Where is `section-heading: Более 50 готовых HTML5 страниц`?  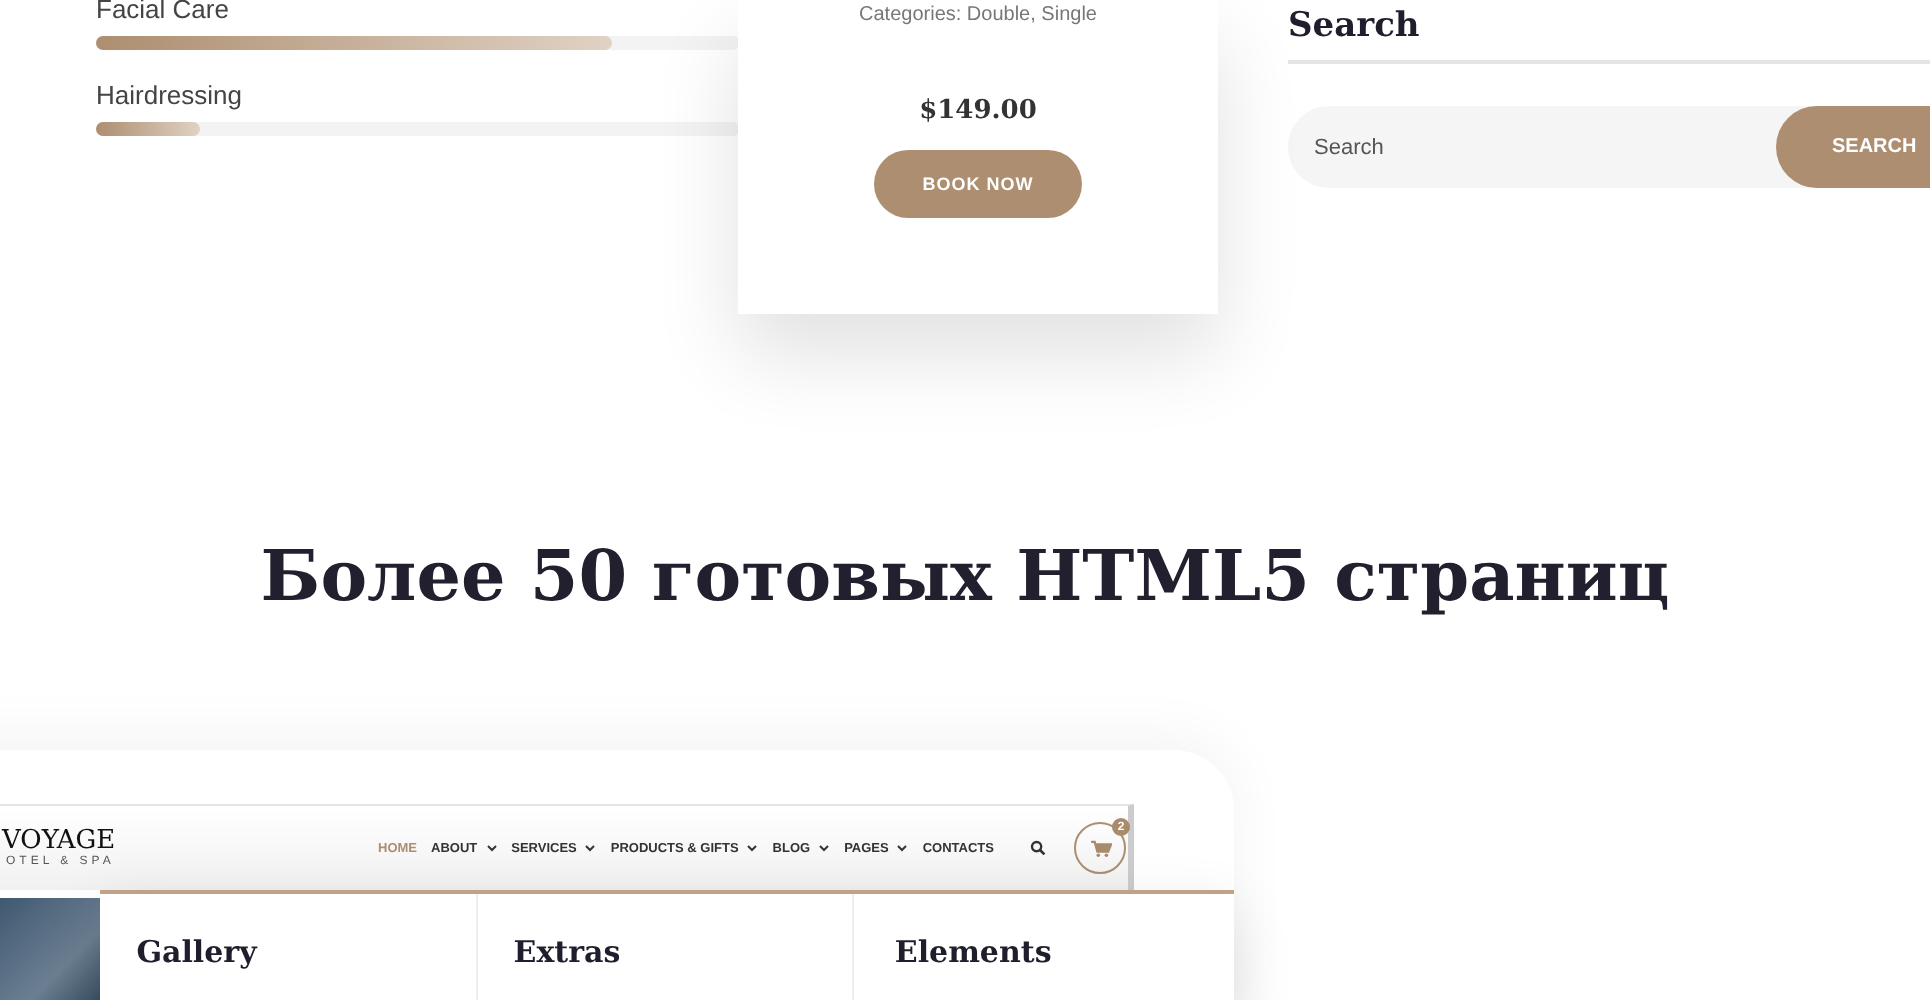
section-heading: Более 50 готовых HTML5 страниц is located at coordinates (965, 578).